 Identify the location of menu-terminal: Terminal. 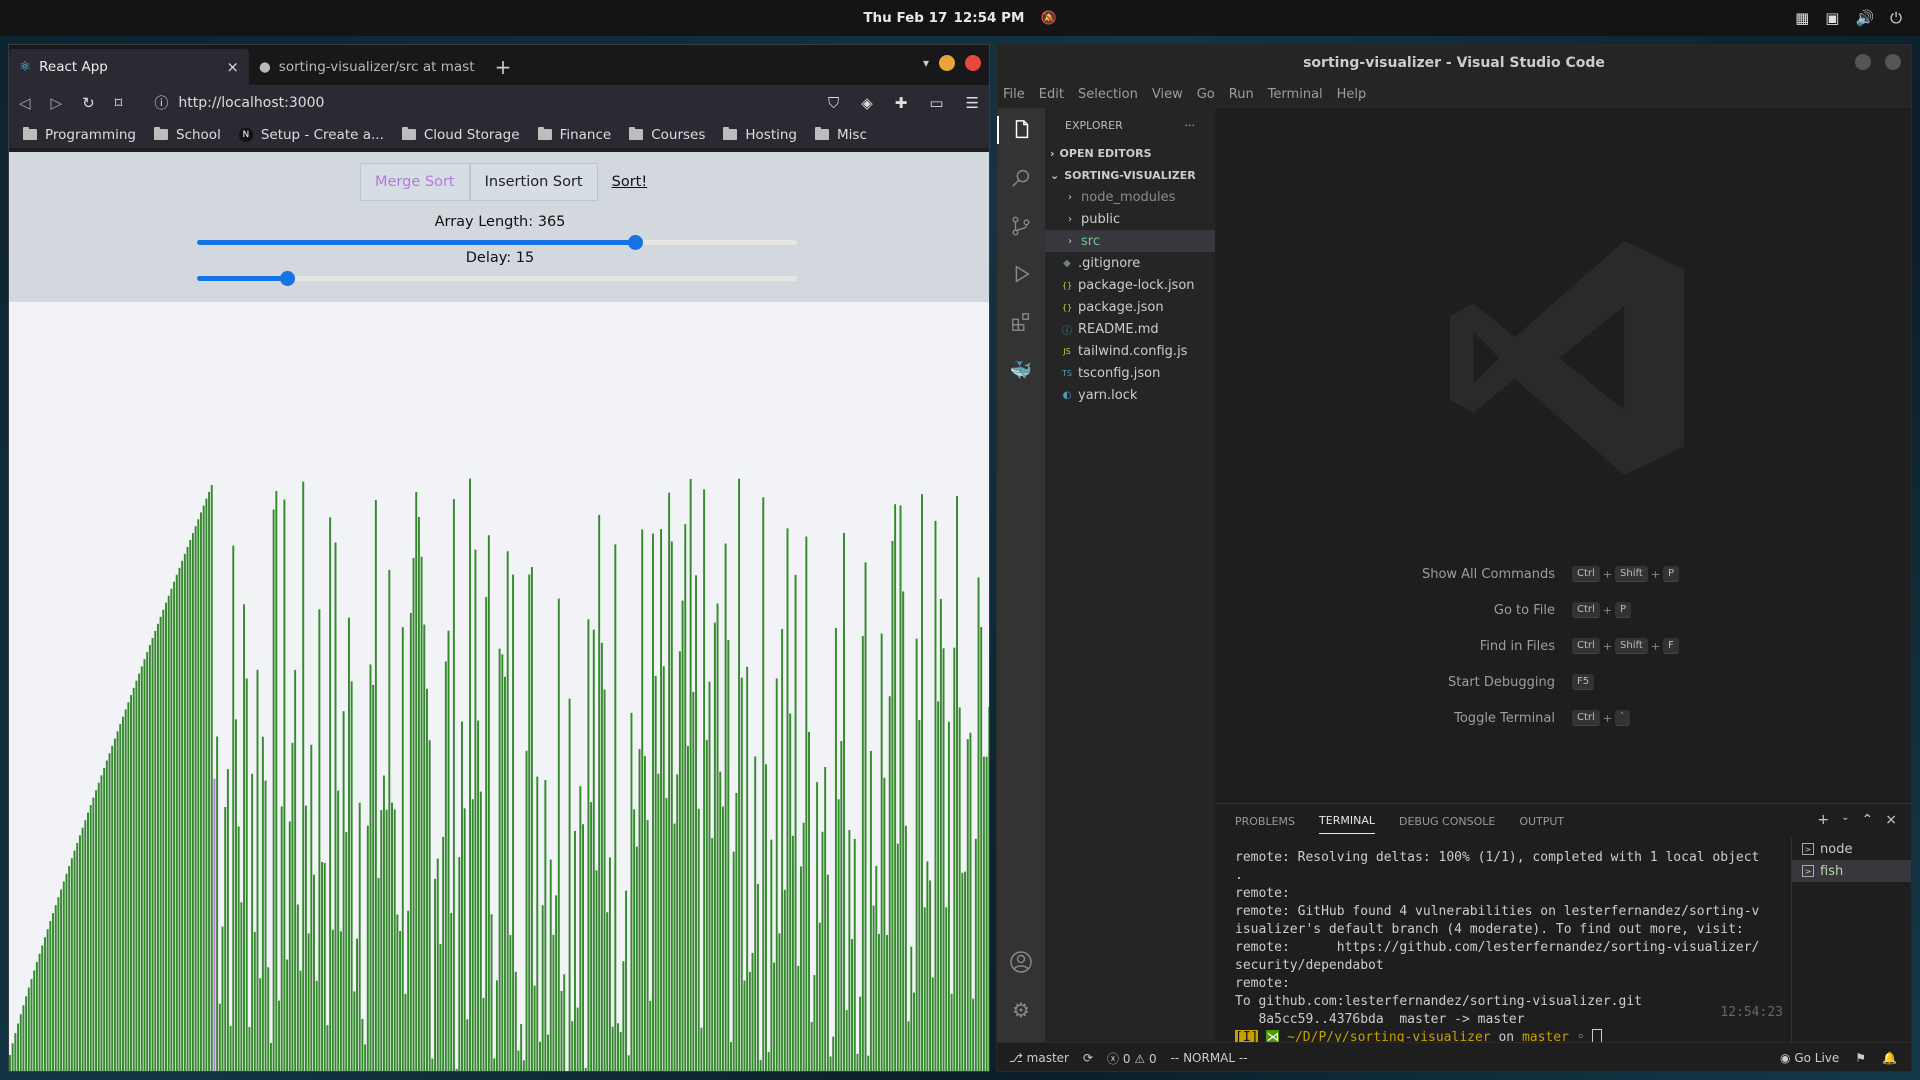
(1295, 94).